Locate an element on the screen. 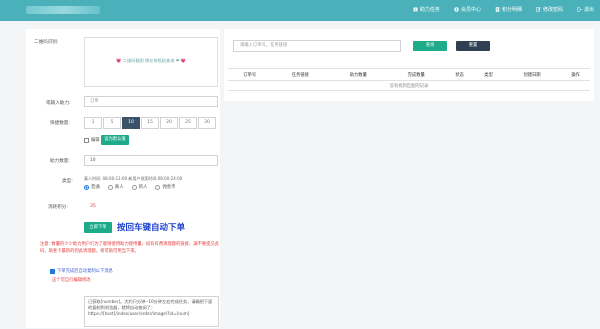 The width and height of the screenshot is (600, 329). nav-points-detail-label: 积分明细 is located at coordinates (511, 10).